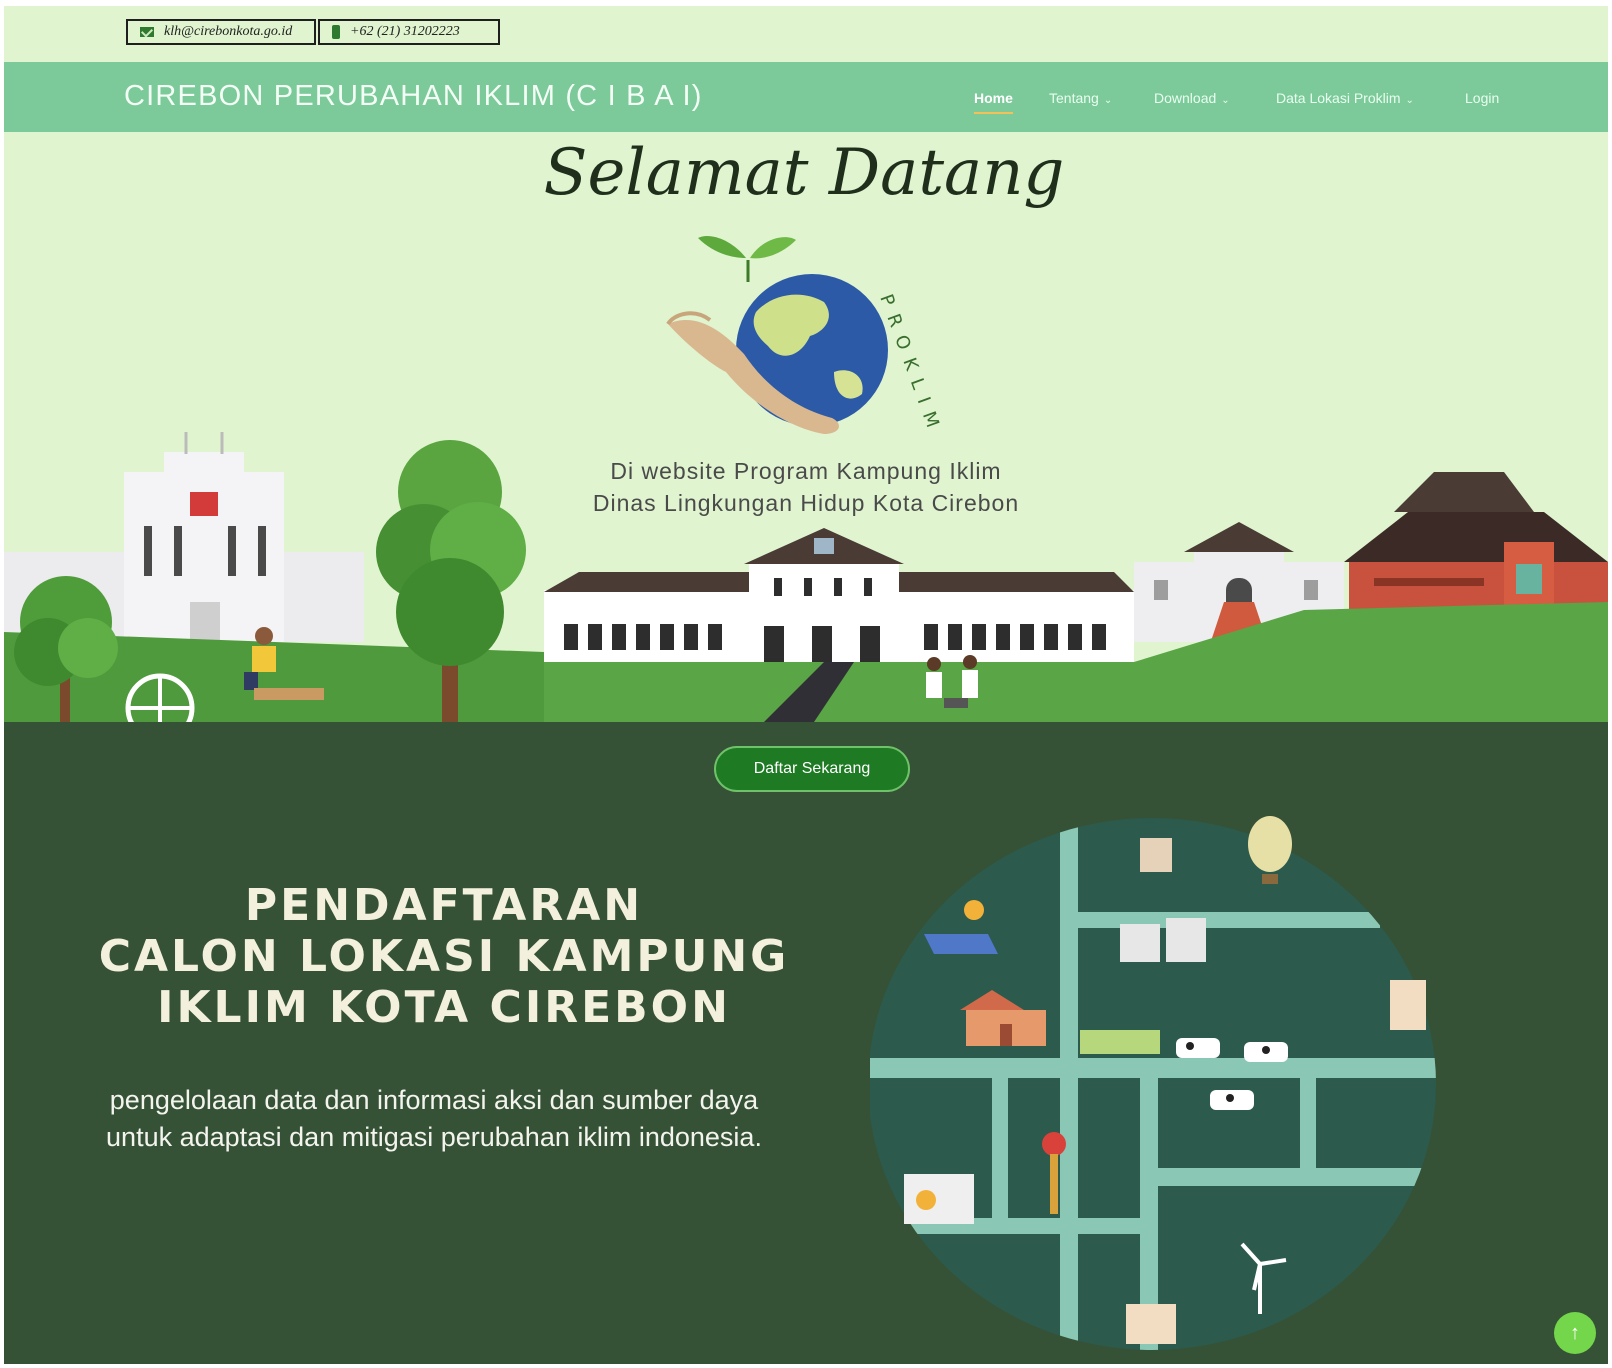 Image resolution: width=1612 pixels, height=1368 pixels. Describe the element at coordinates (806, 338) in the screenshot. I see `proklim-logo: PROKLIM` at that location.